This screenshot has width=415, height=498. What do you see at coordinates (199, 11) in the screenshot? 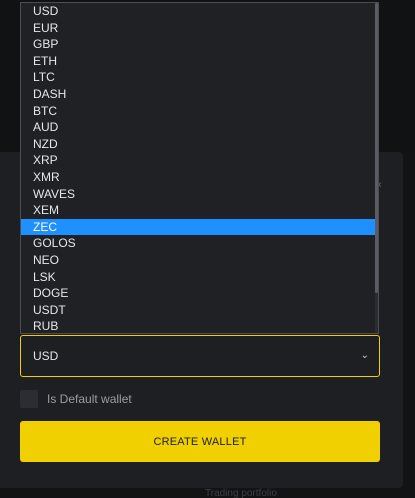
I see `currency-option-usd: USD` at bounding box center [199, 11].